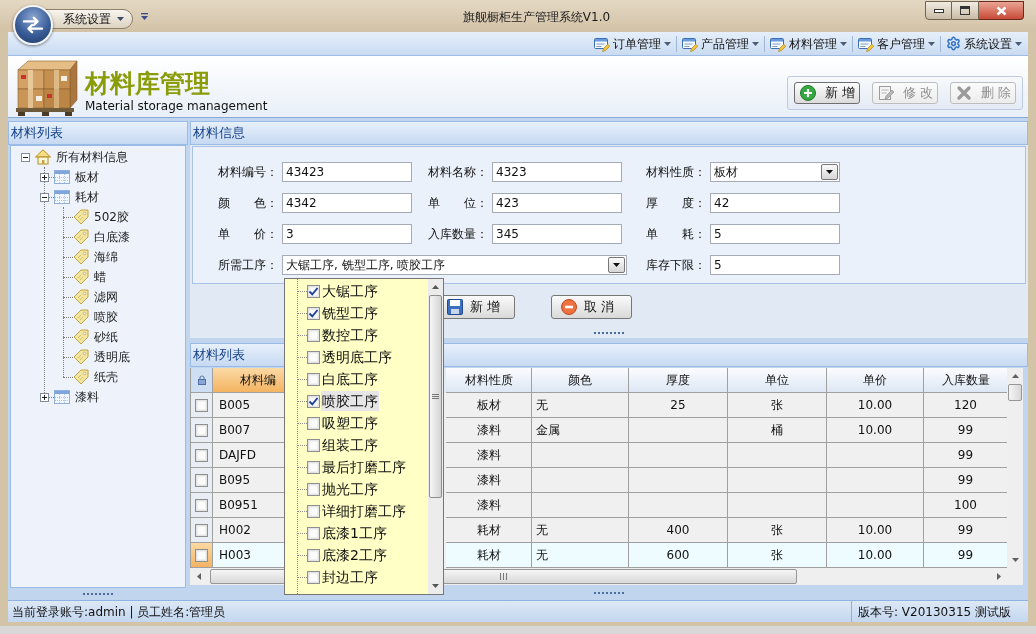 This screenshot has width=1036, height=634. What do you see at coordinates (102, 237) in the screenshot?
I see `tree-item: 白底漆` at bounding box center [102, 237].